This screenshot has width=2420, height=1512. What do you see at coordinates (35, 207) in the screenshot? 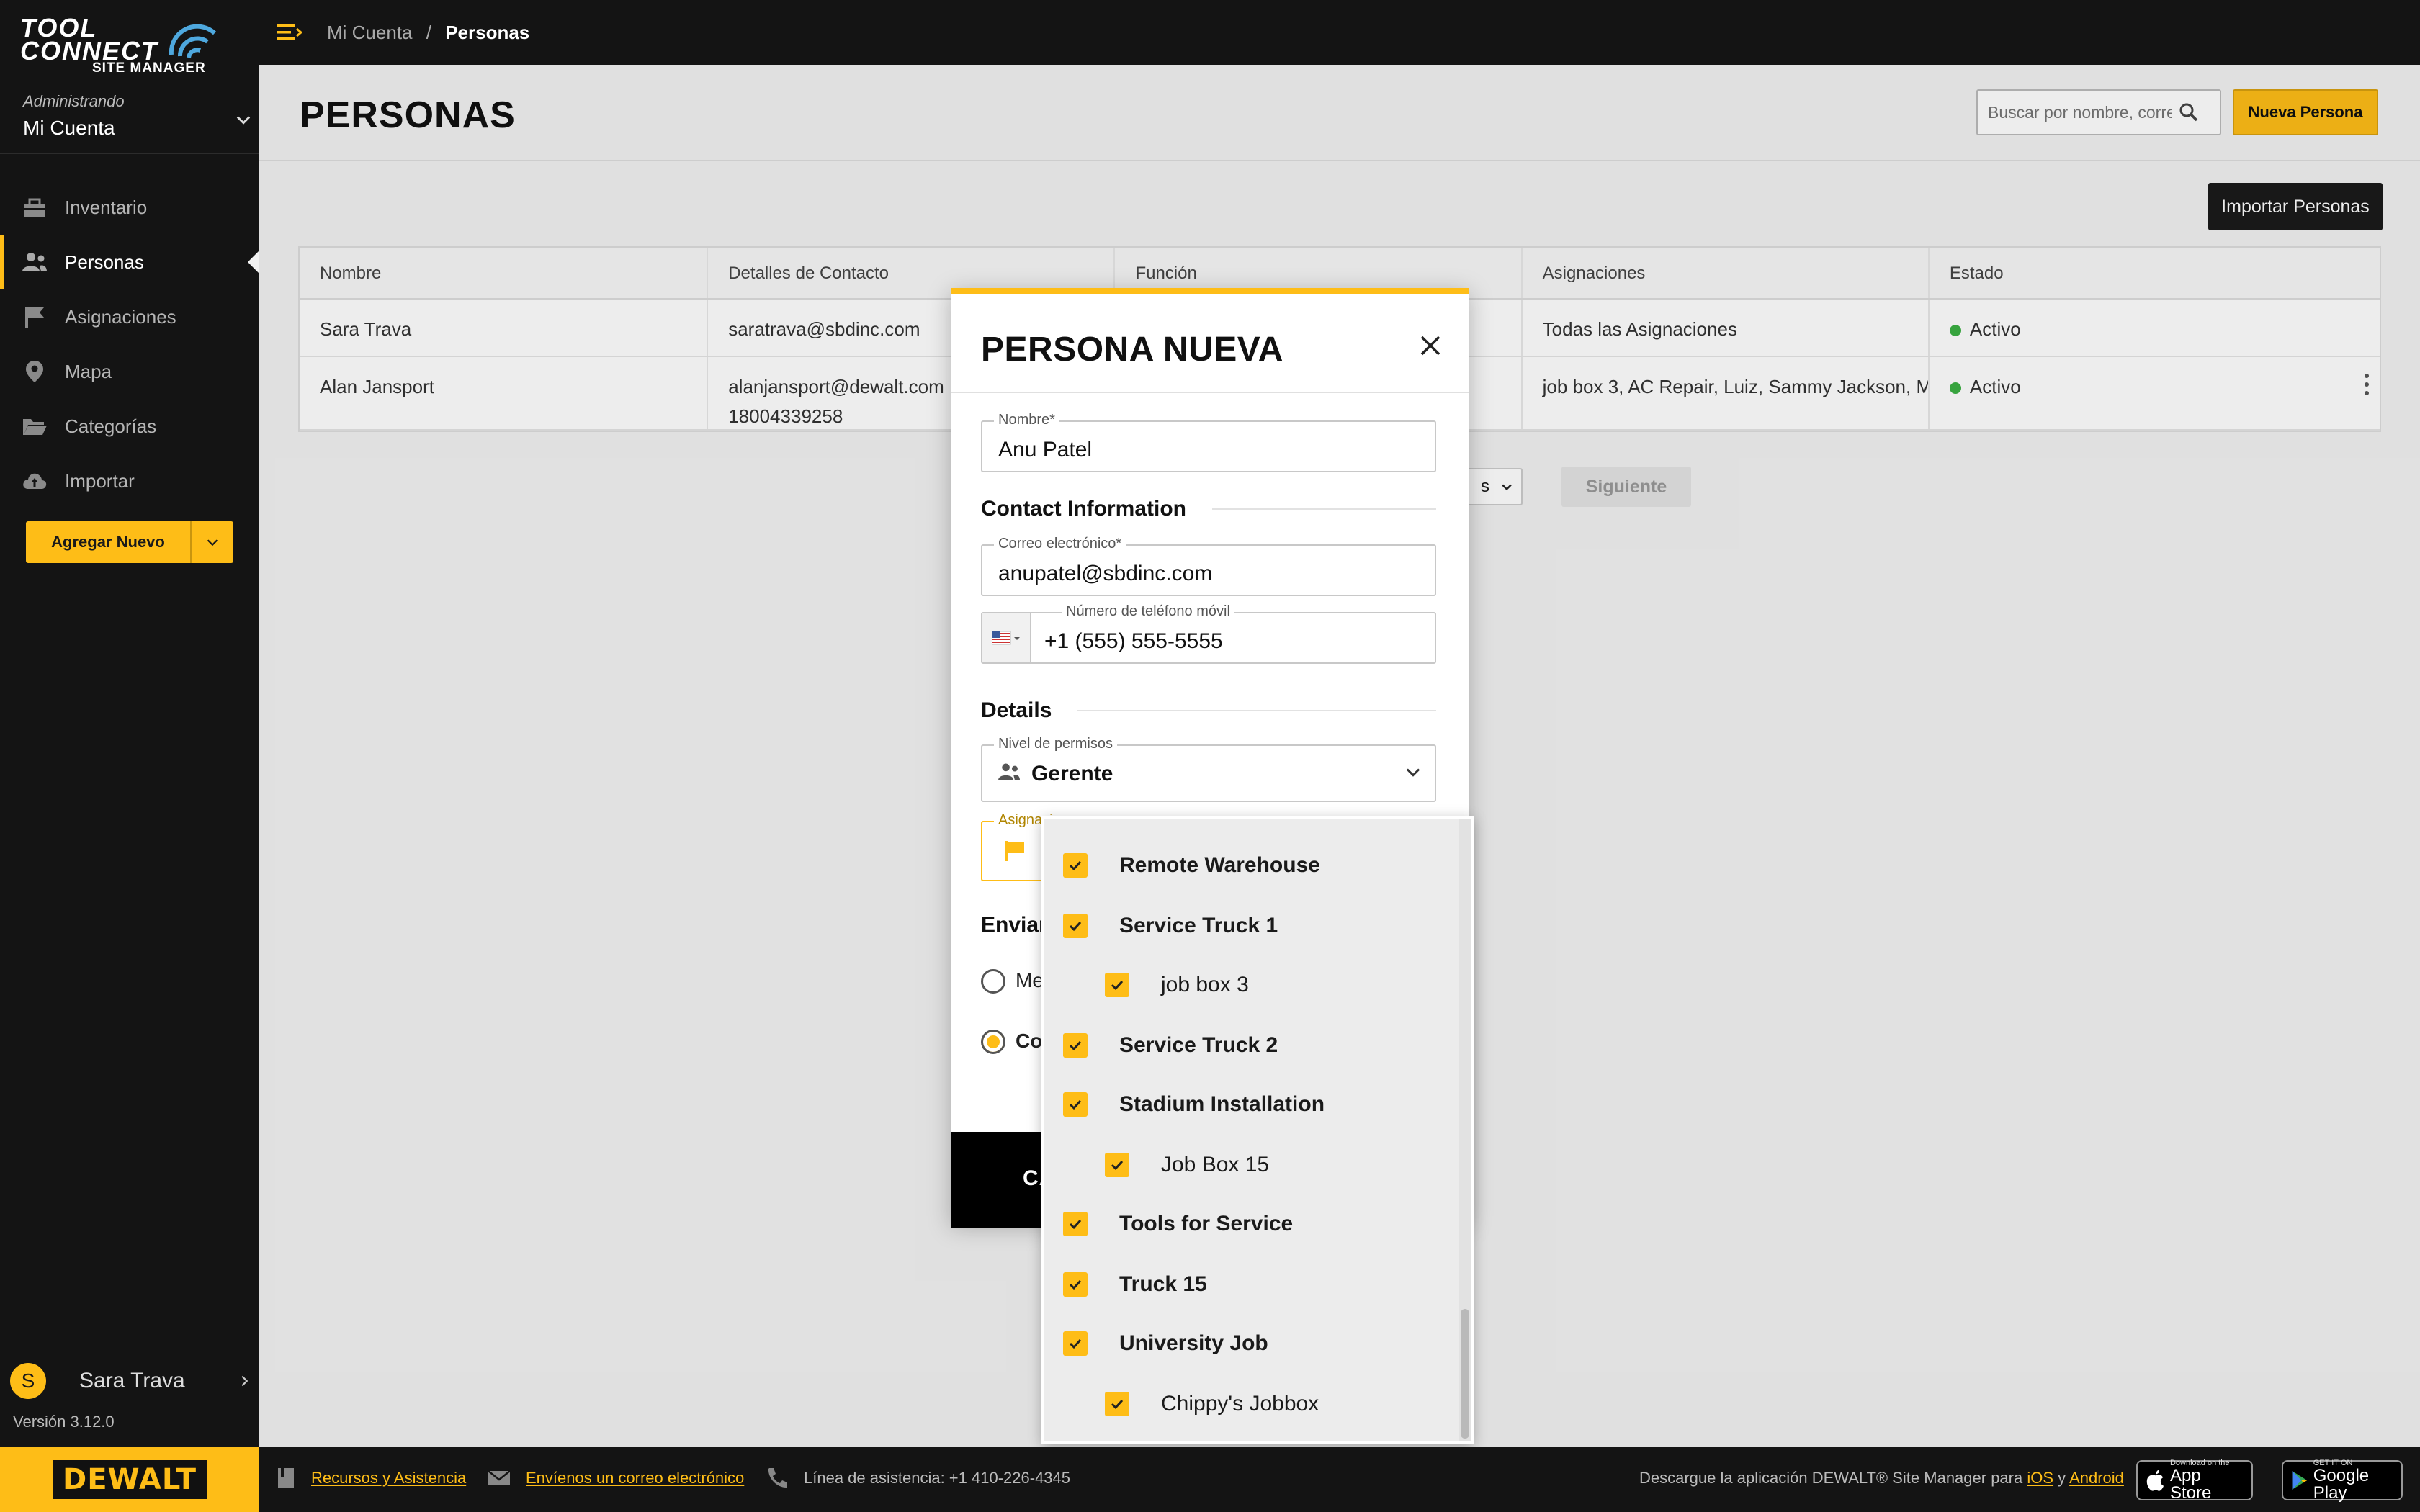
I see `inventory-icon` at bounding box center [35, 207].